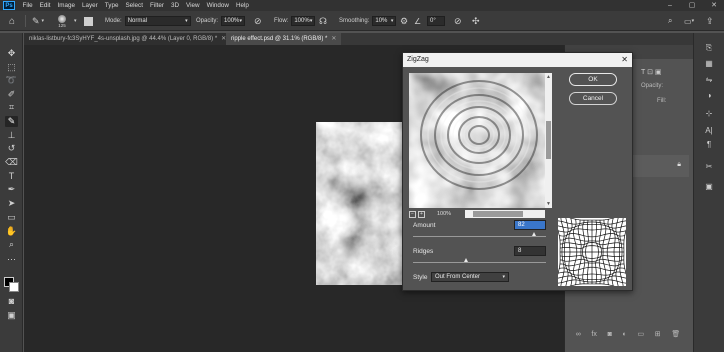  What do you see at coordinates (242, 5) in the screenshot?
I see `menu-help: Help` at bounding box center [242, 5].